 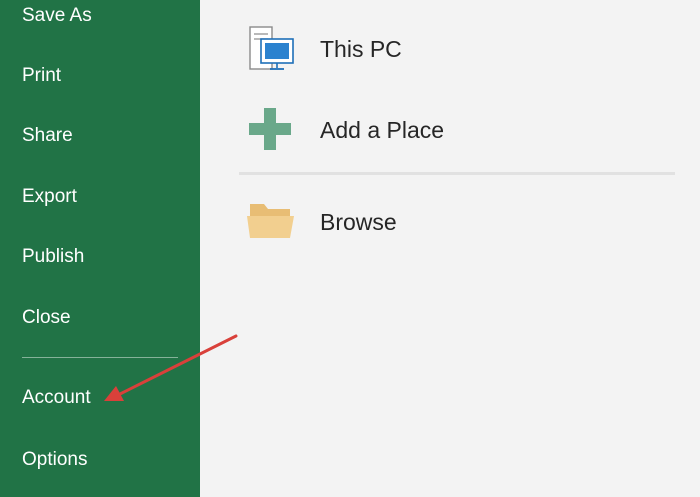 I want to click on nav-save-as: Save As, so click(x=57, y=16).